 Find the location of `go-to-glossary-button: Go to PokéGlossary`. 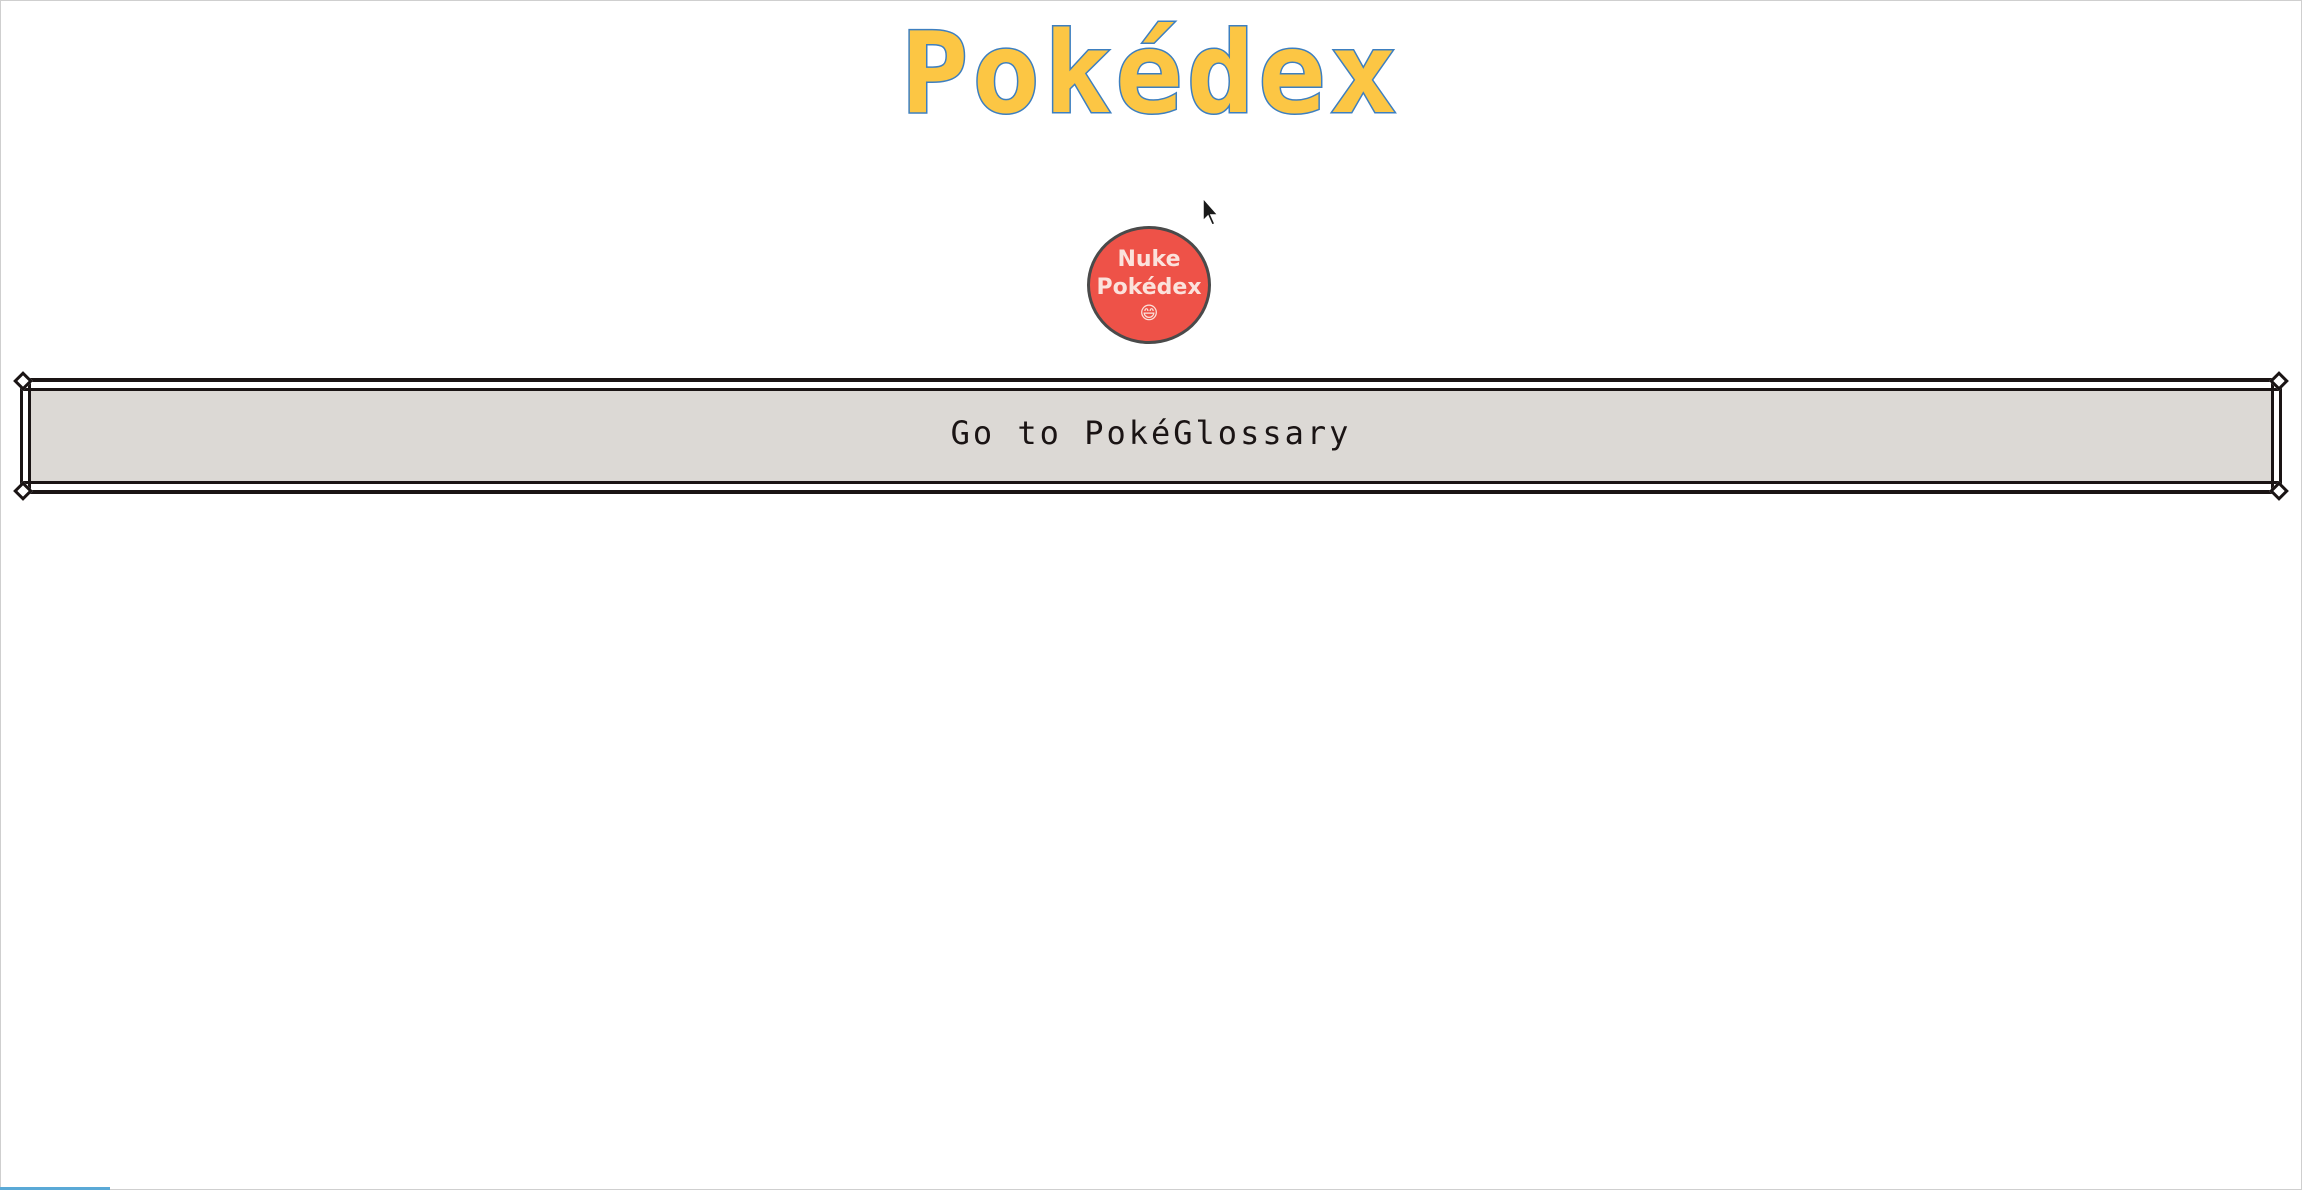

go-to-glossary-button: Go to PokéGlossary is located at coordinates (1151, 436).